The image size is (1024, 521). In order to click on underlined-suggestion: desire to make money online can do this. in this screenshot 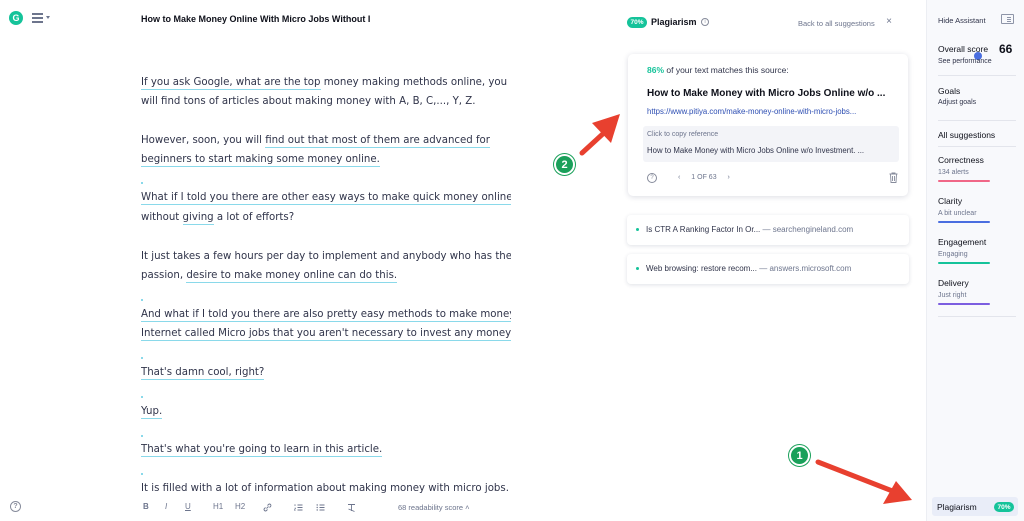, I will do `click(292, 276)`.